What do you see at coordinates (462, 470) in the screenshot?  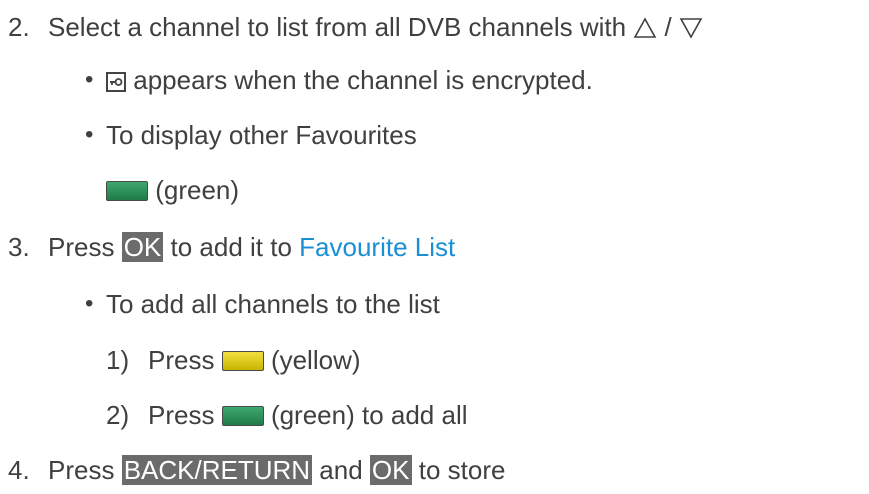 I see `step-text: to store` at bounding box center [462, 470].